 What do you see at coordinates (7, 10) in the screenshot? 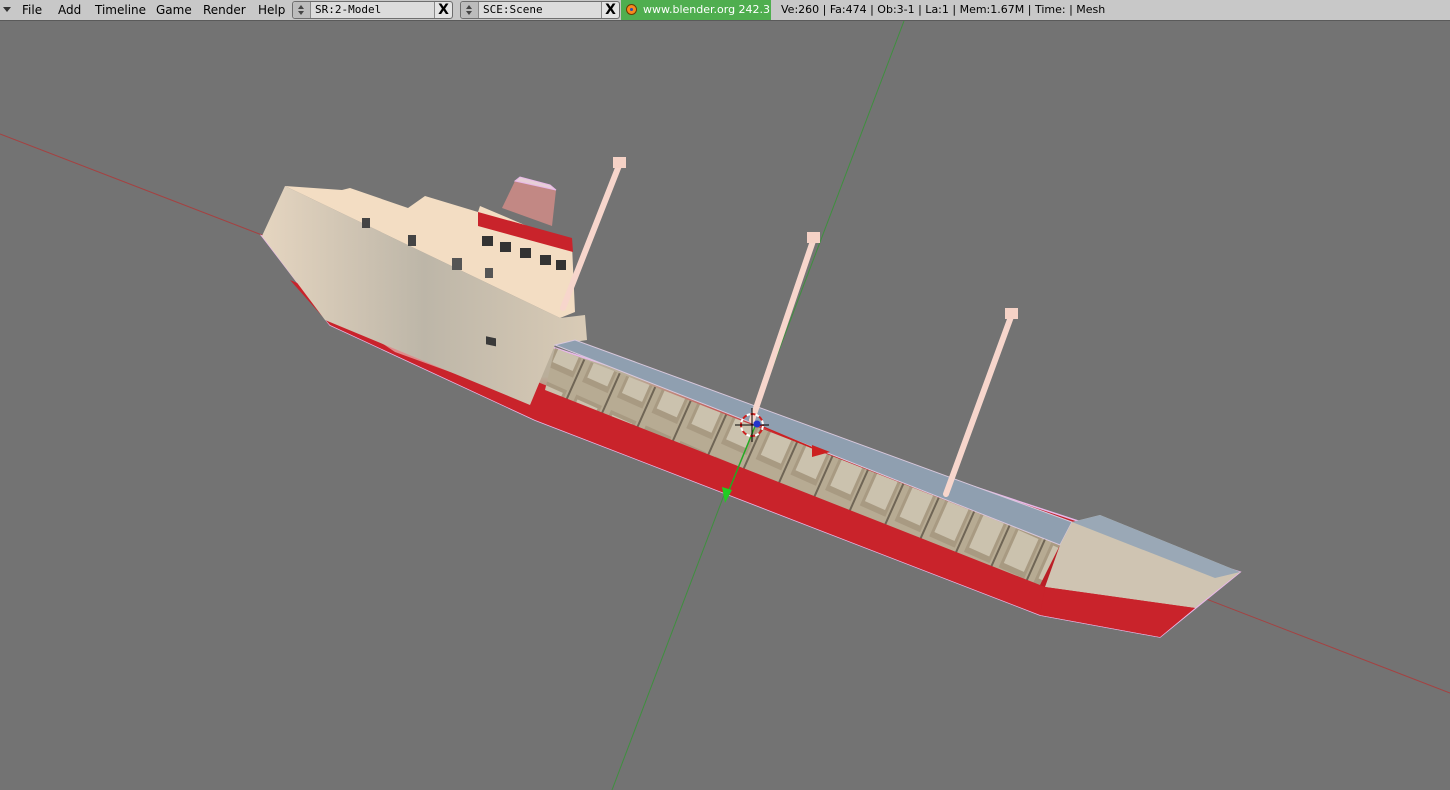
I see `header-collapse-icon` at bounding box center [7, 10].